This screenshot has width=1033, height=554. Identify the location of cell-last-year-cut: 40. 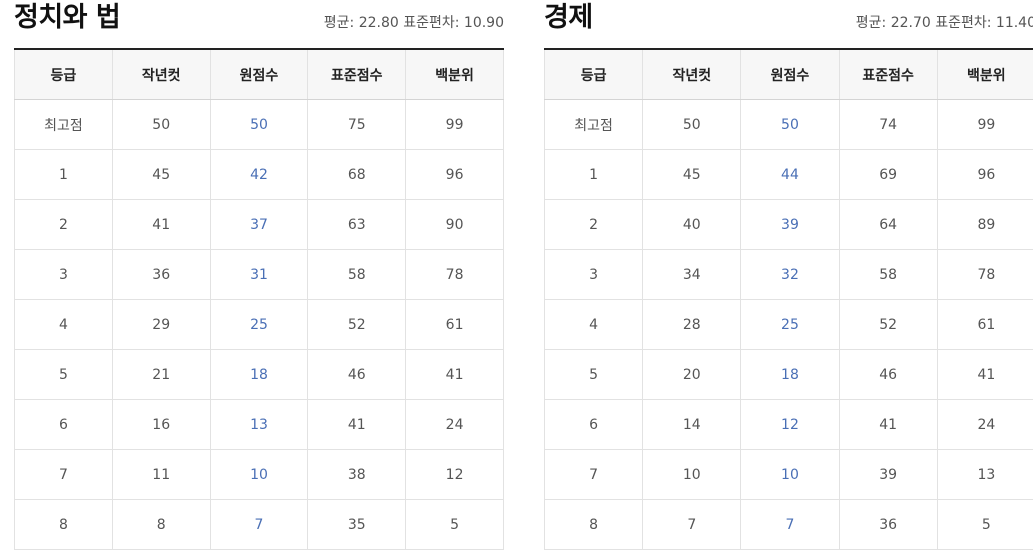
(692, 224).